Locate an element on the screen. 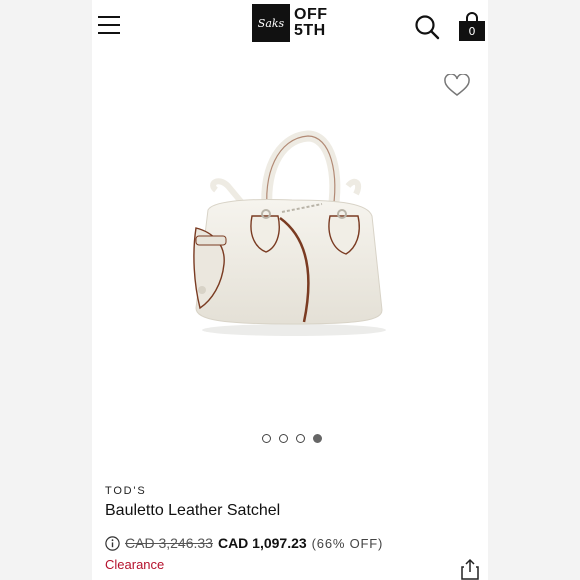  logo-wordmark: OFF 5TH is located at coordinates (311, 23).